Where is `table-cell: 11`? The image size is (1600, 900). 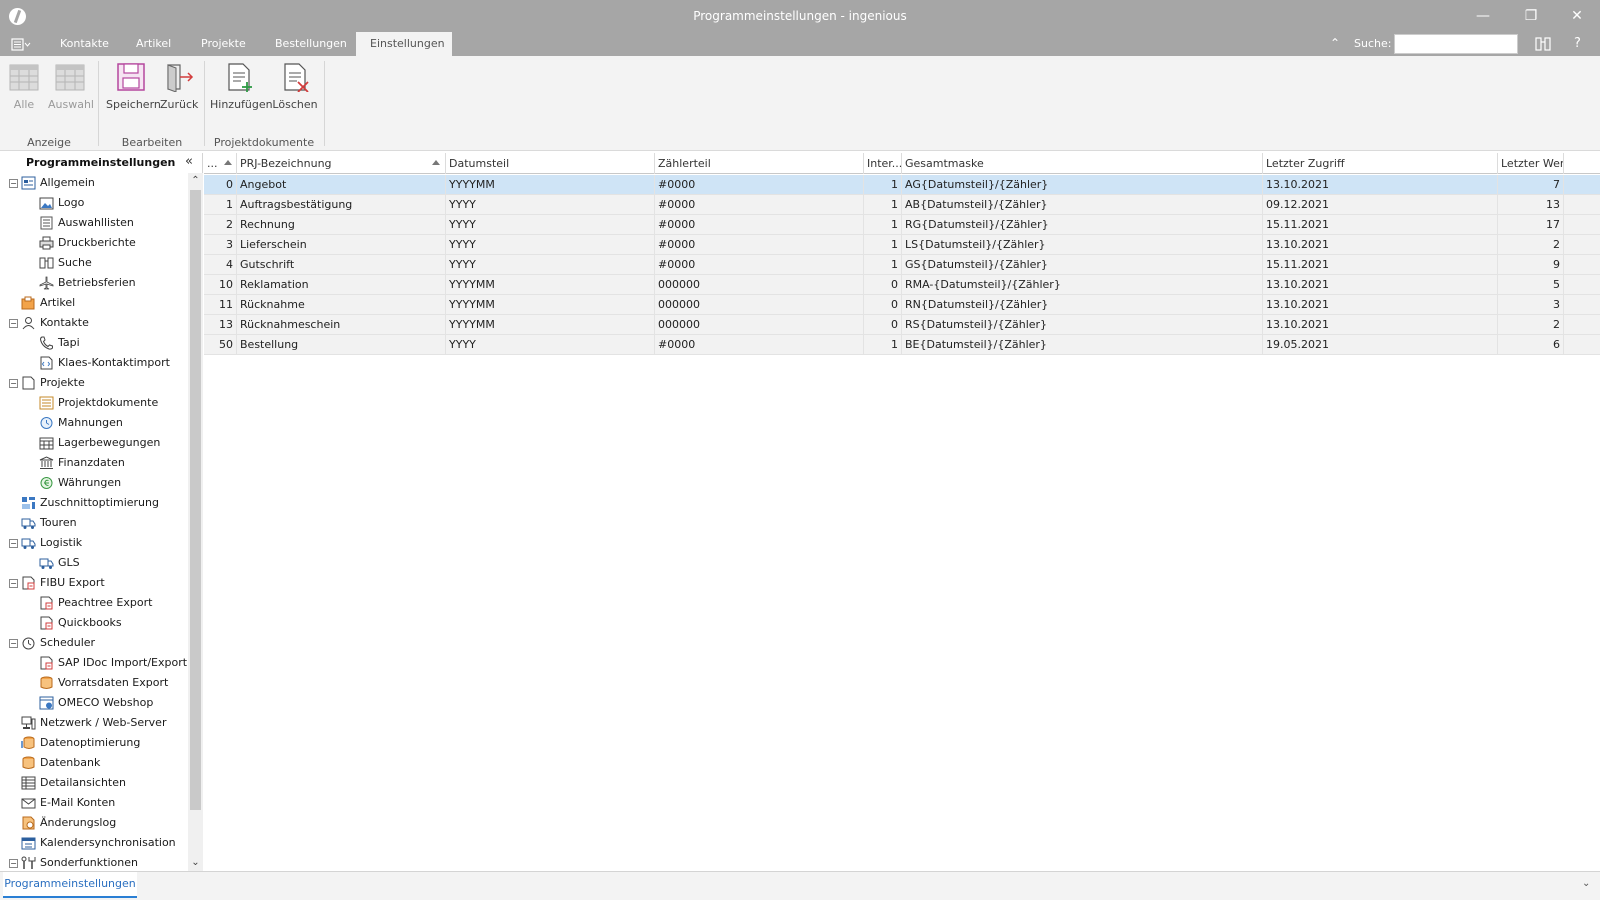 table-cell: 11 is located at coordinates (220, 305).